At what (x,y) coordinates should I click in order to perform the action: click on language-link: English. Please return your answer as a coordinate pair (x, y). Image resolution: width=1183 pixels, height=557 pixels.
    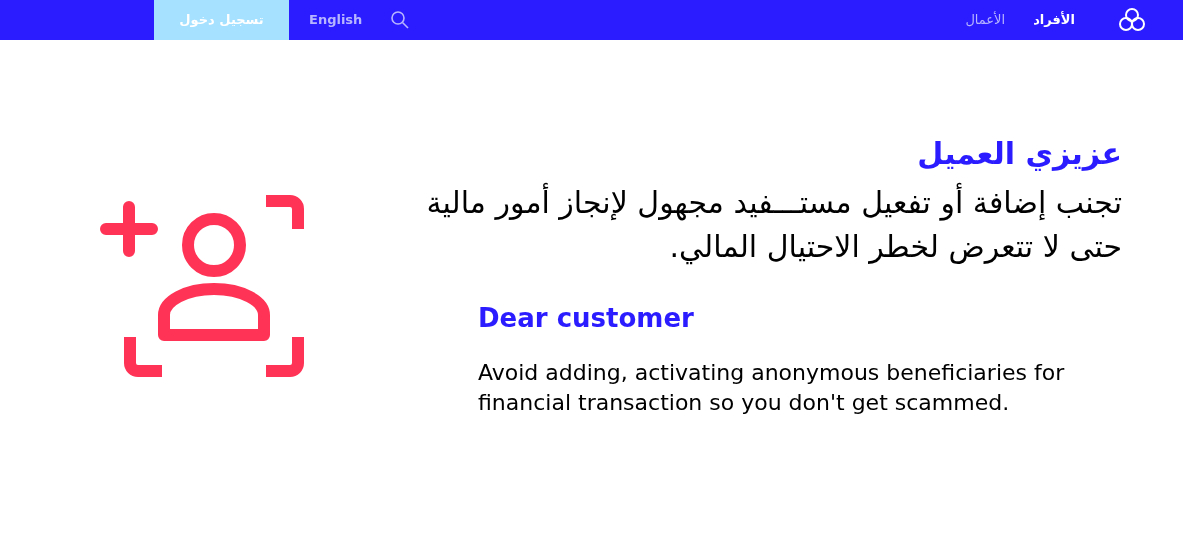
    Looking at the image, I should click on (336, 20).